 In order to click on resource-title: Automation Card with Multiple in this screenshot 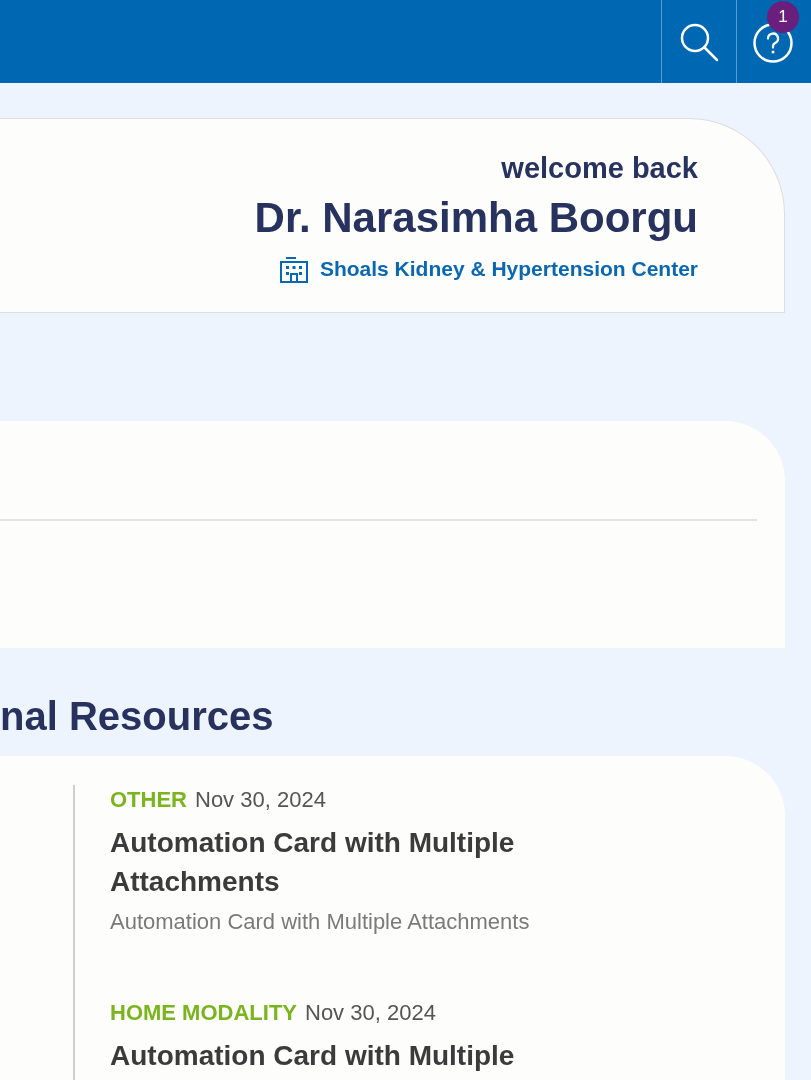, I will do `click(360, 1055)`.